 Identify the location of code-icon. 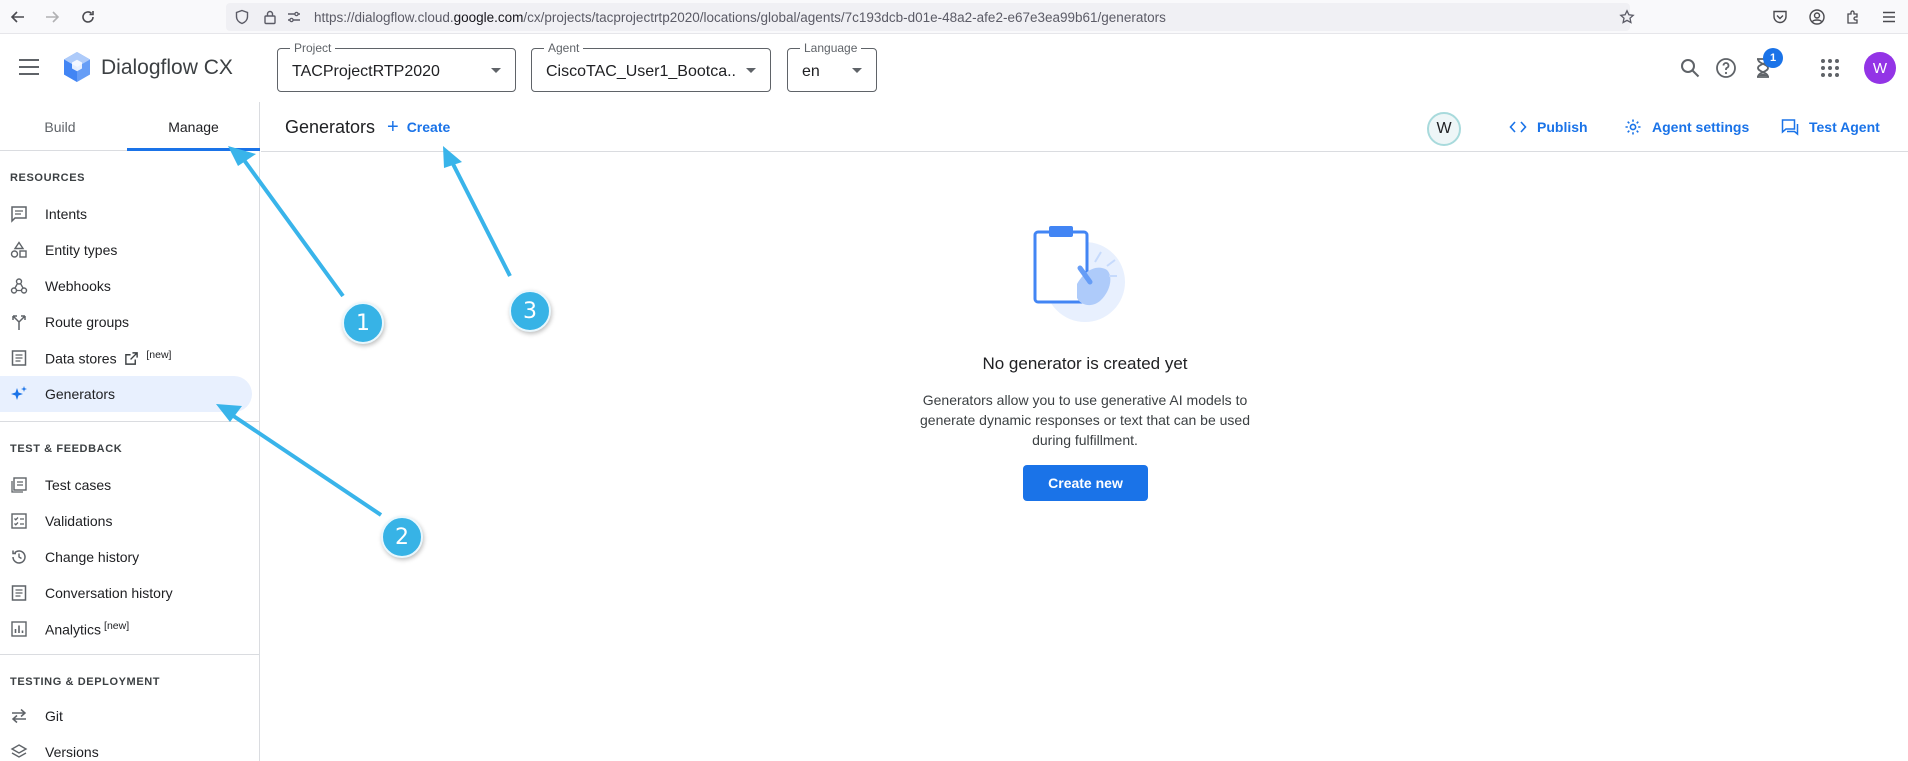
(1518, 127).